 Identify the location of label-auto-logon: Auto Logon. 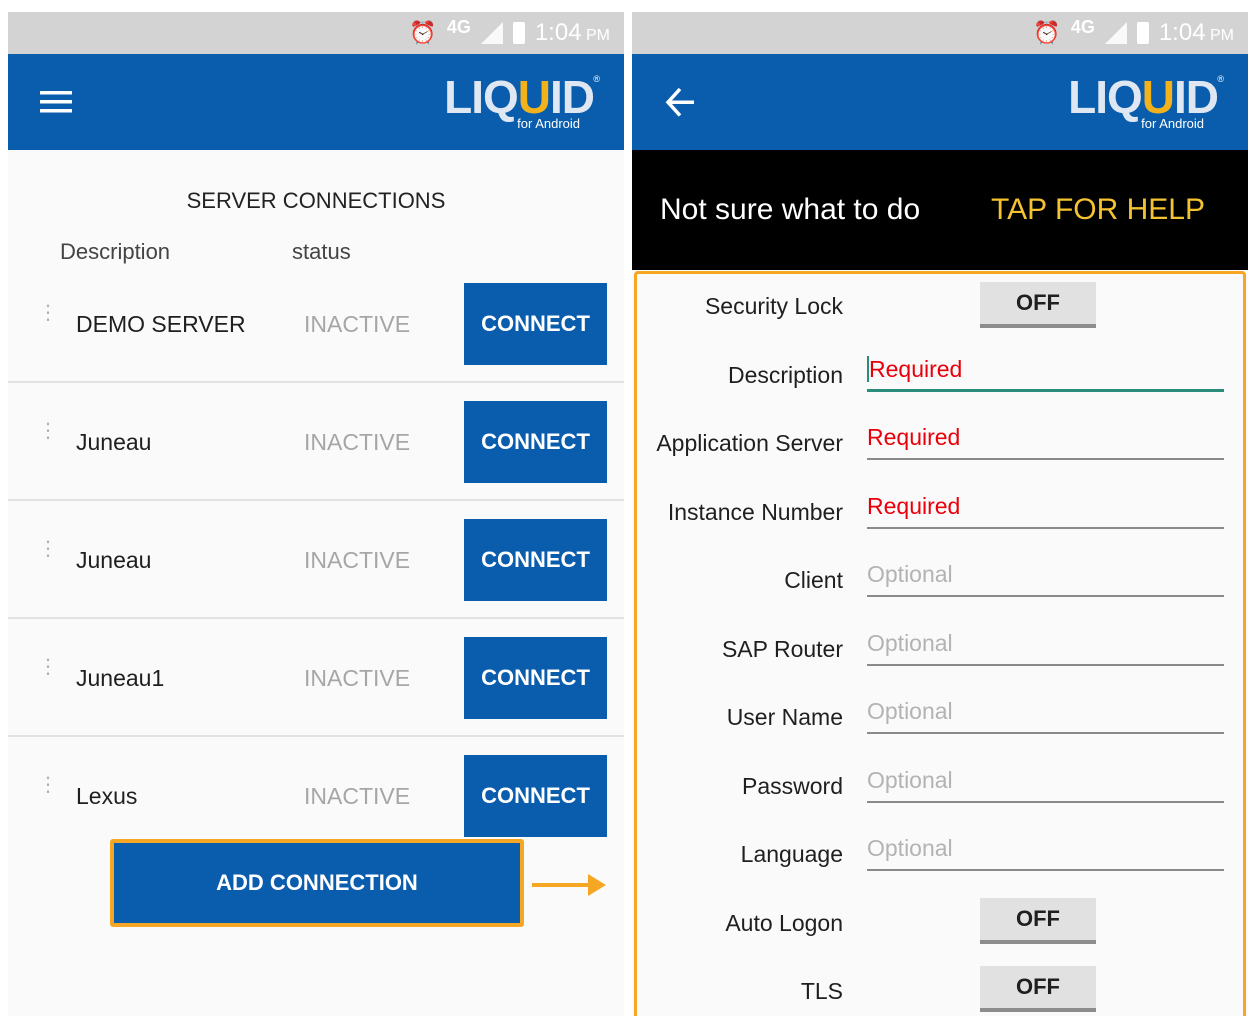
(784, 923).